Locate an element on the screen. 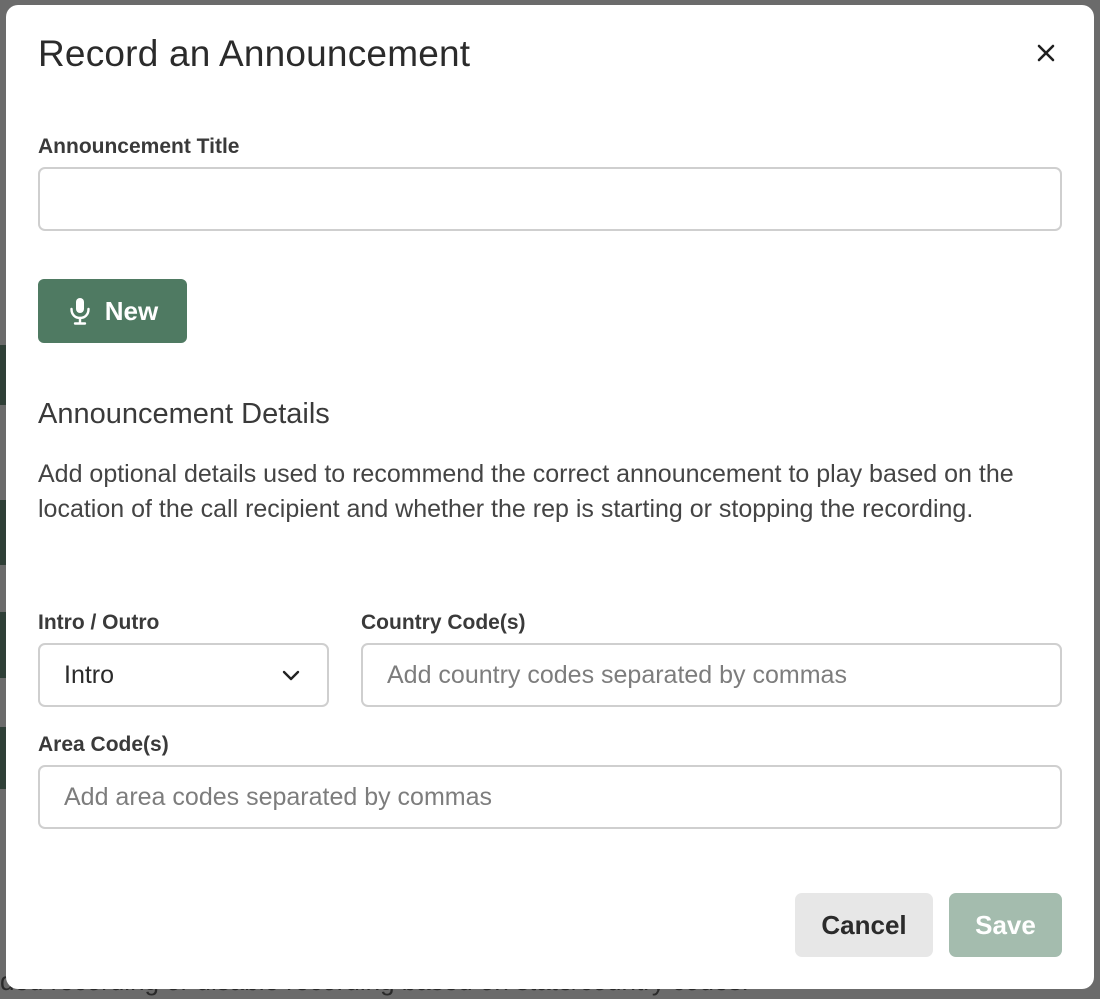  intro-outro-select: Intro is located at coordinates (183, 675).